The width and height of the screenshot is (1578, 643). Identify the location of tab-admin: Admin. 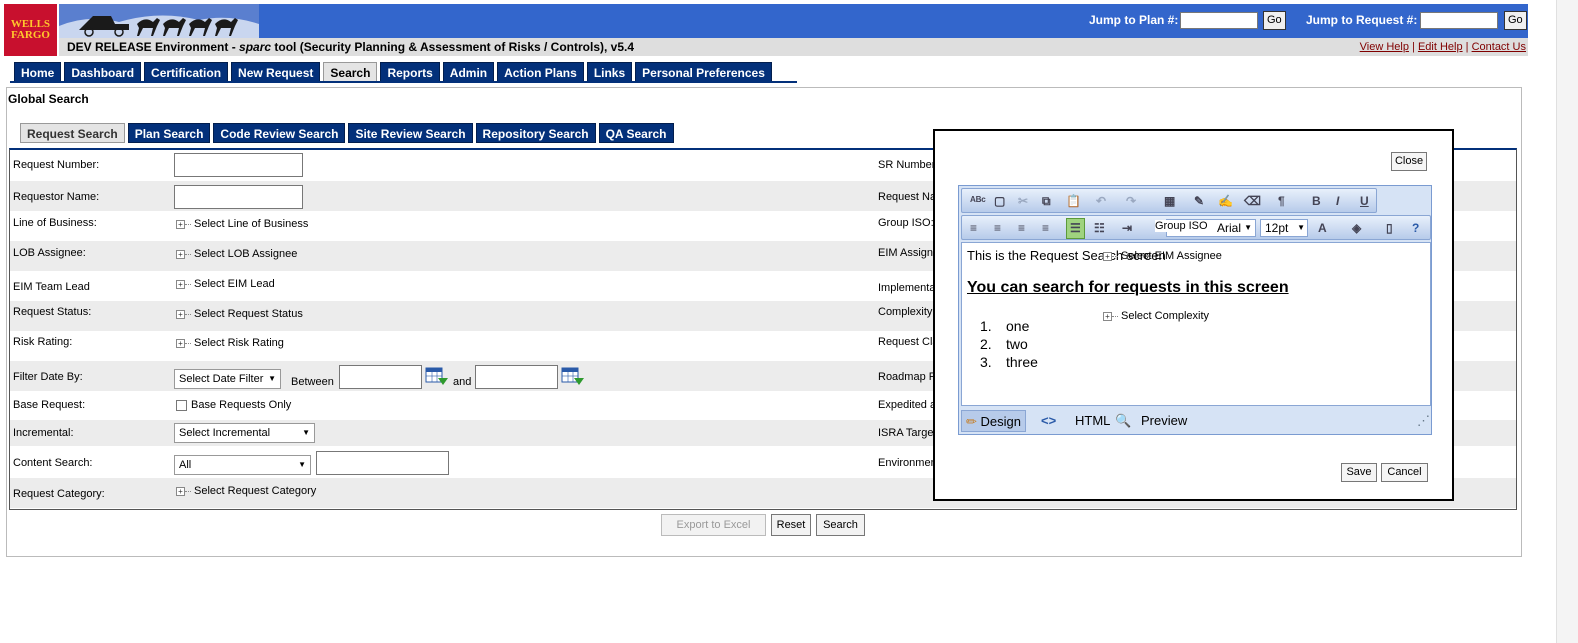
(468, 72).